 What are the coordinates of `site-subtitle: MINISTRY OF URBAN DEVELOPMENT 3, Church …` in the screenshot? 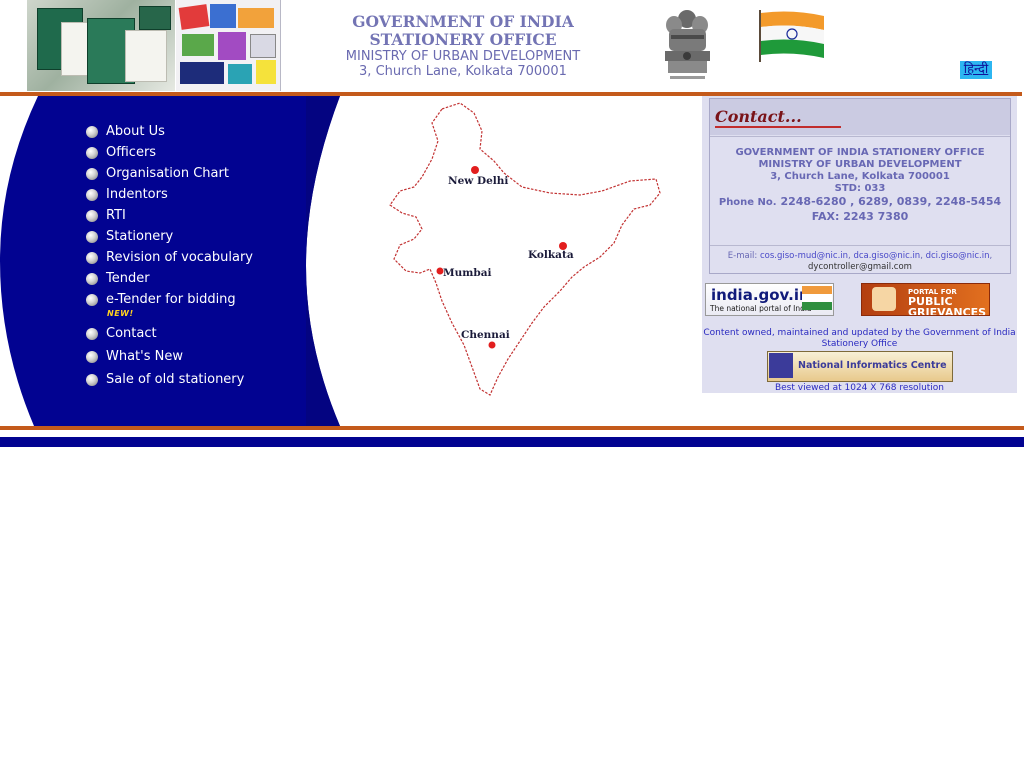 It's located at (463, 64).